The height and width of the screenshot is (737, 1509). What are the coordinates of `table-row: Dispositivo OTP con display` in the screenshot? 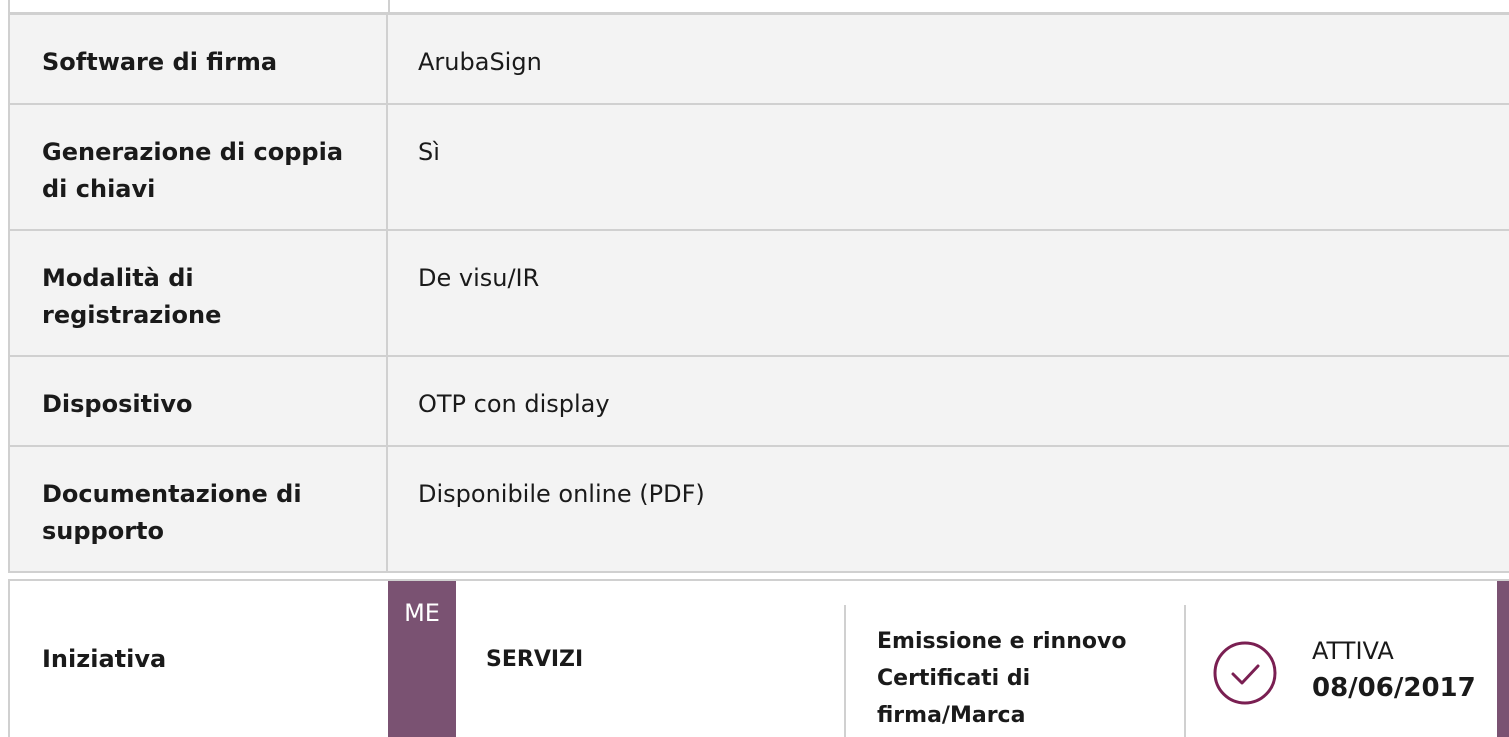 It's located at (758, 401).